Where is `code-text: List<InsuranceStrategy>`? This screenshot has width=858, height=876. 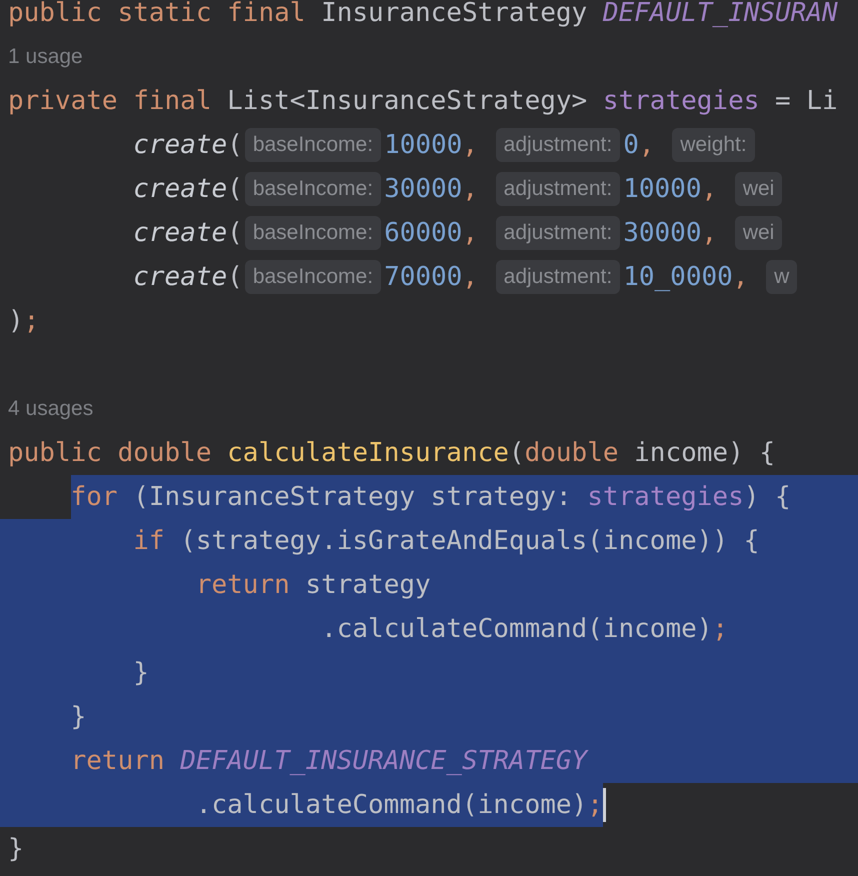
code-text: List<InsuranceStrategy> is located at coordinates (407, 101).